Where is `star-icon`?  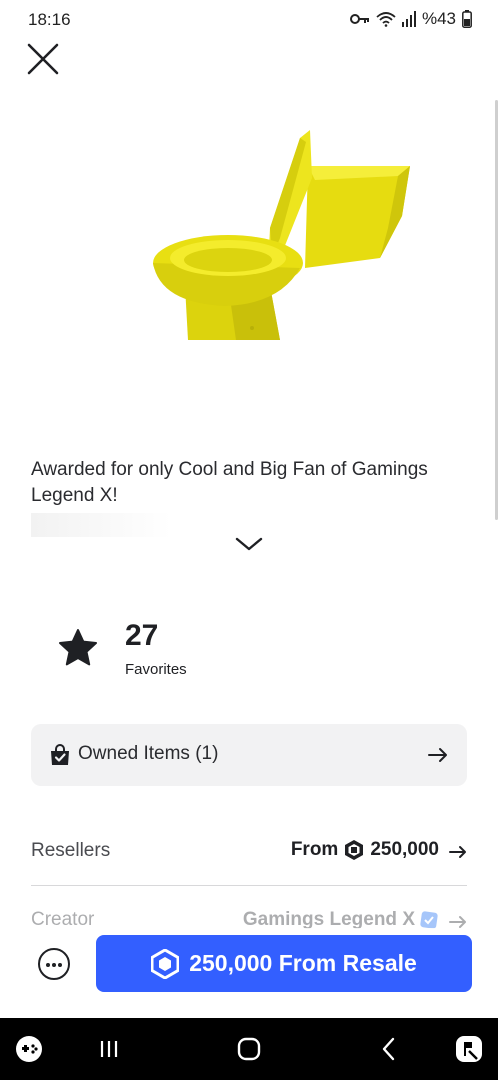
star-icon is located at coordinates (78, 647).